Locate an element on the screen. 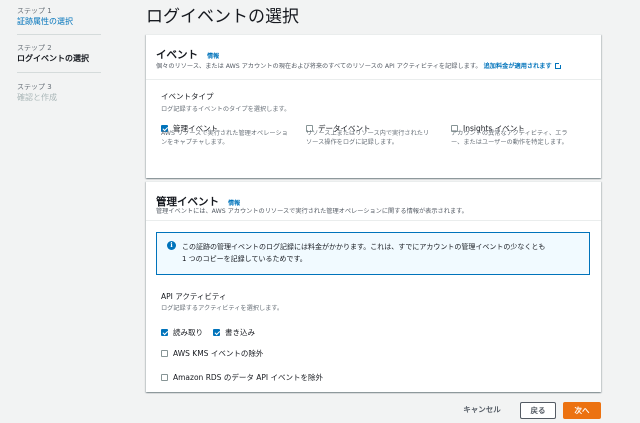  insights-events-desc-line: ー、またはユーザーの動作を特定します。 is located at coordinates (509, 142).